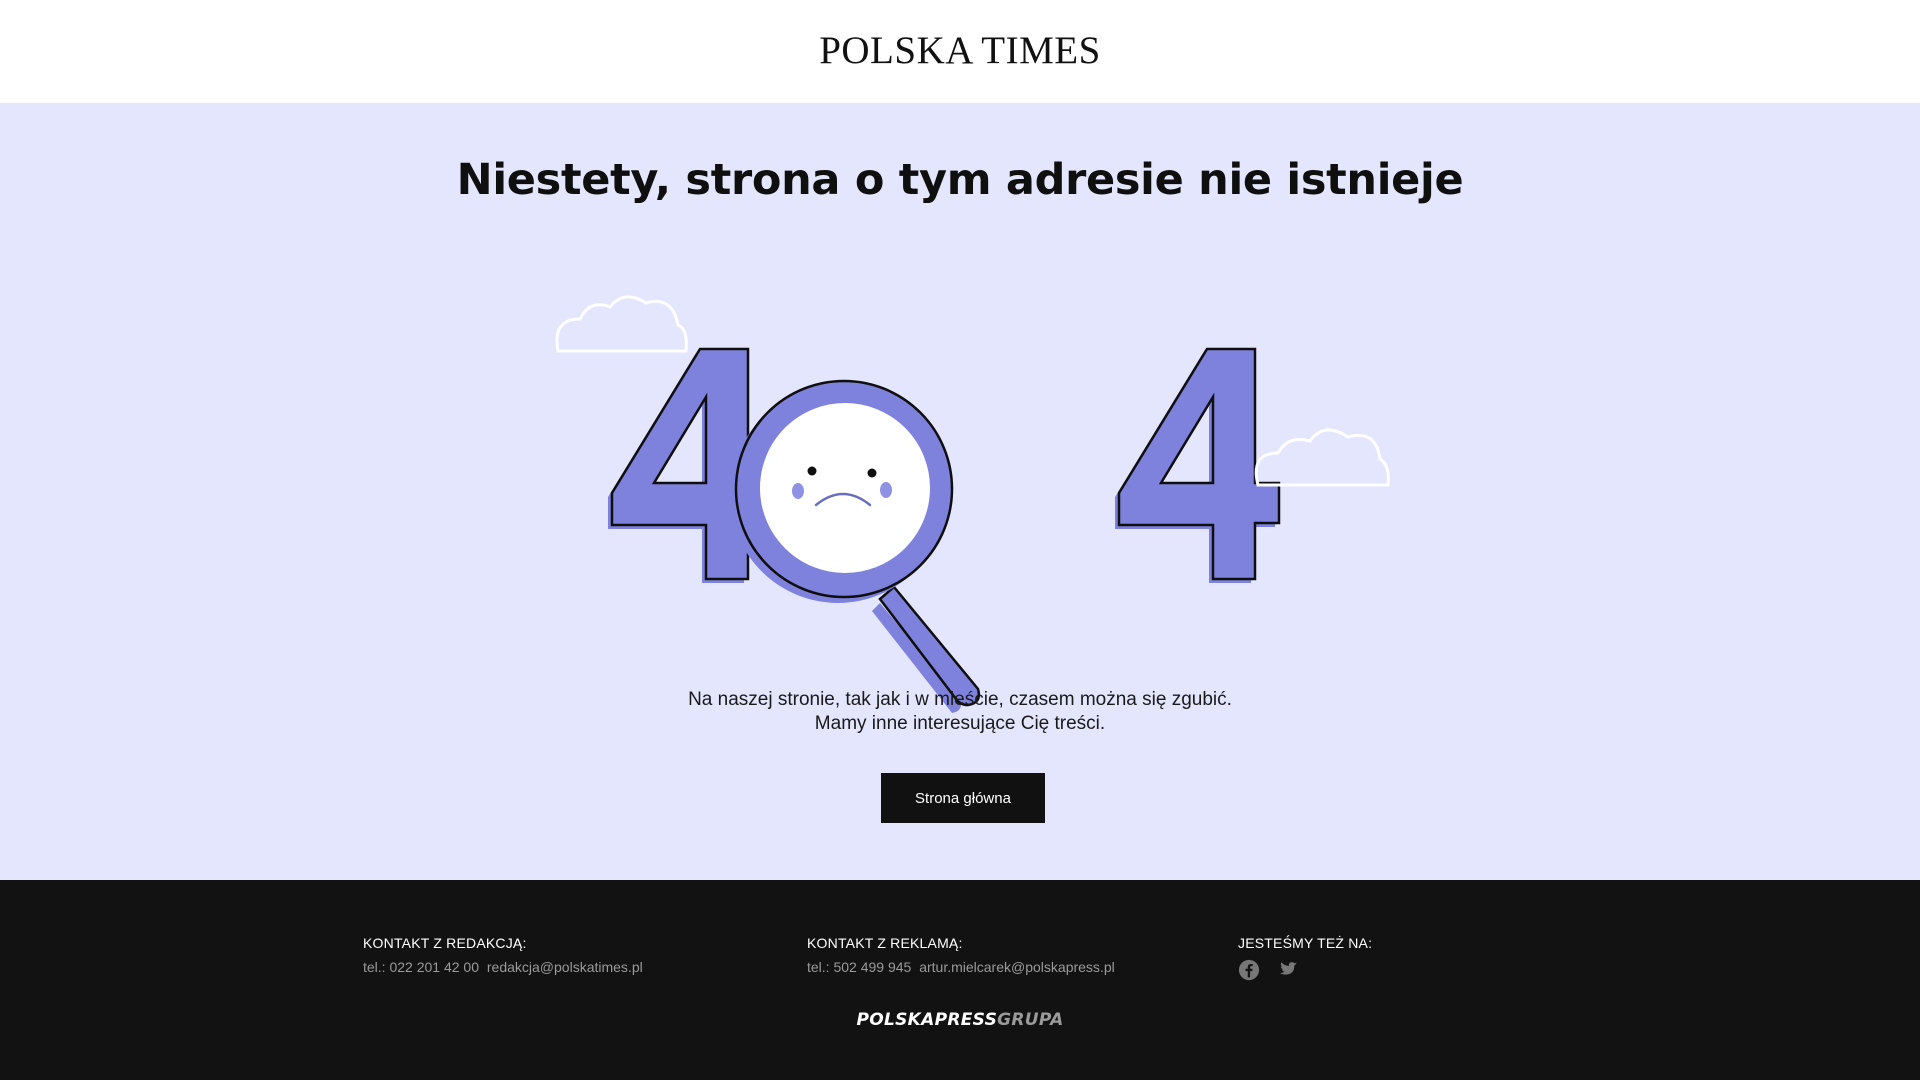 Image resolution: width=1920 pixels, height=1080 pixels. I want to click on advertising-contact-title: KONTAKT Z REKLAMĄ:, so click(885, 943).